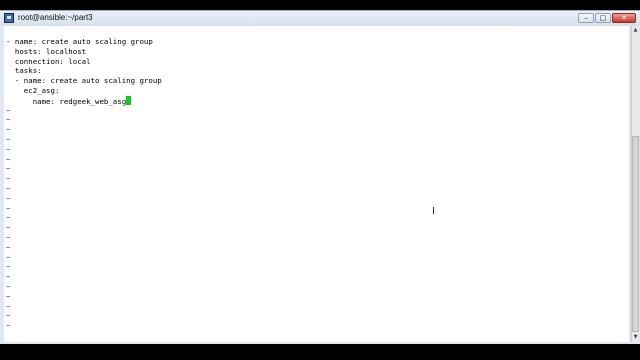 The width and height of the screenshot is (640, 360). I want to click on editor-line: name: redgeek_web_asg, so click(69, 100).